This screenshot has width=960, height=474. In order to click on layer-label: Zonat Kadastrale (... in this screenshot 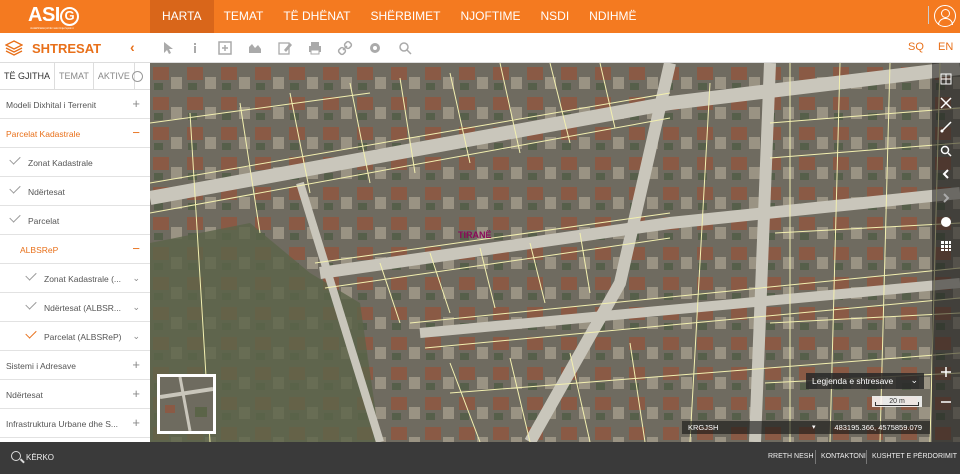, I will do `click(83, 279)`.